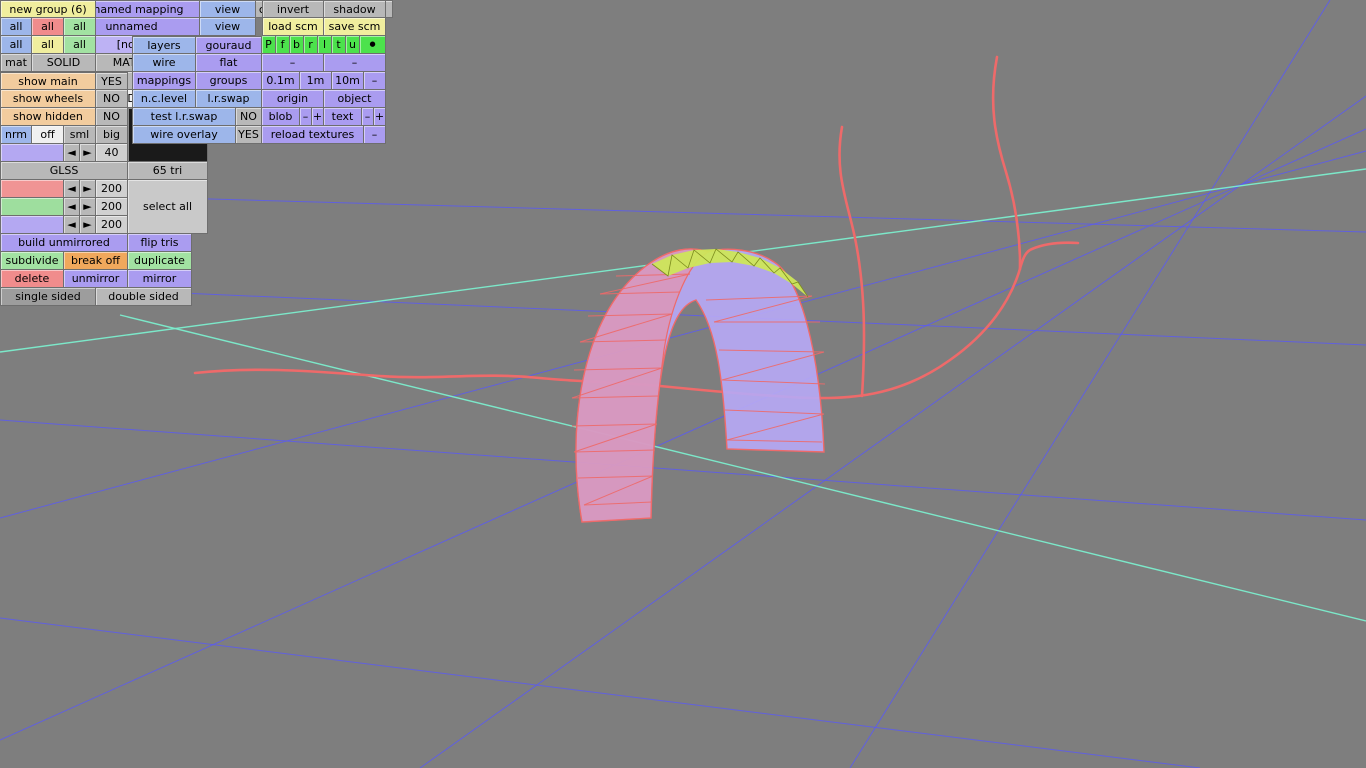 The height and width of the screenshot is (768, 1366). Describe the element at coordinates (64, 243) in the screenshot. I see `build-unmirrored-button: build unmirrored` at that location.